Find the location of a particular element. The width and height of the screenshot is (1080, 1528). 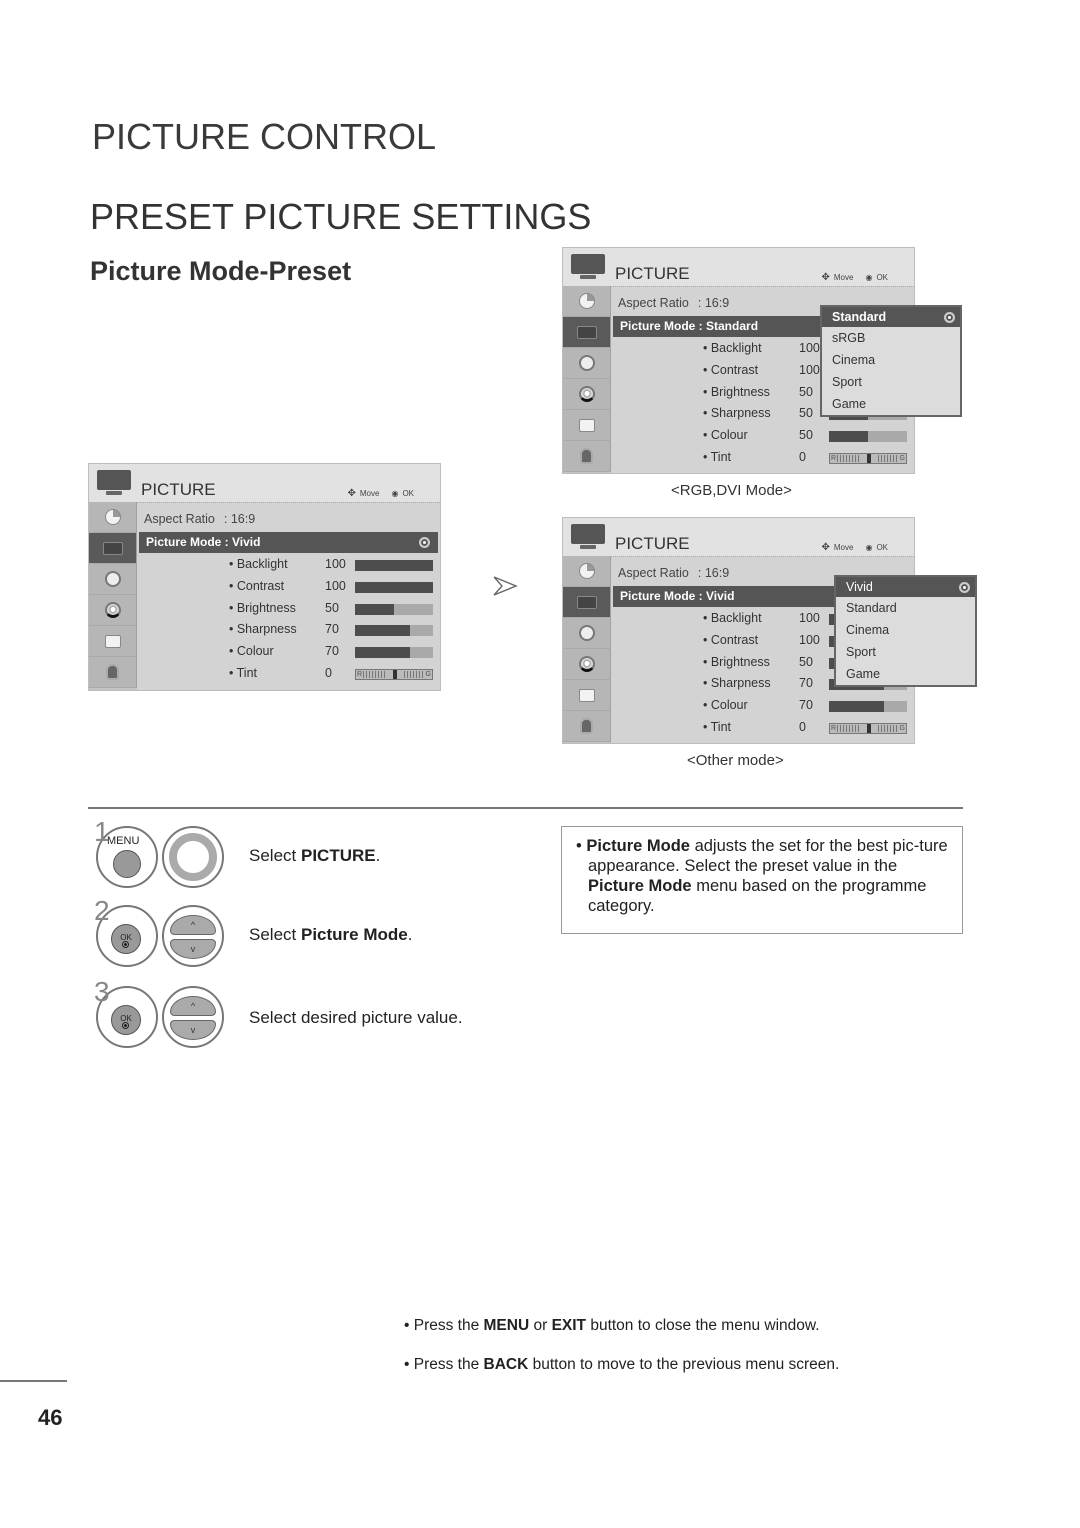

setting-label: • Brightness is located at coordinates (736, 661).